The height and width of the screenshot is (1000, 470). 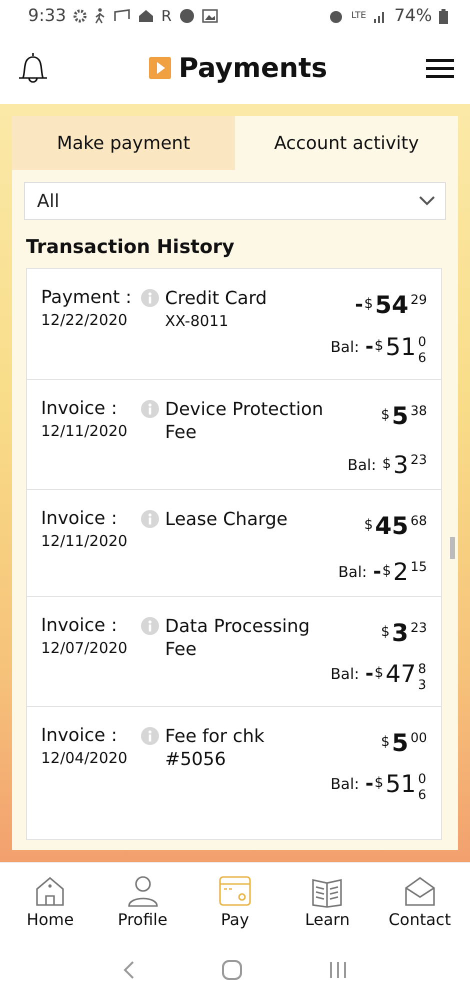 I want to click on transaction-date: 12/07/2020, so click(x=84, y=648).